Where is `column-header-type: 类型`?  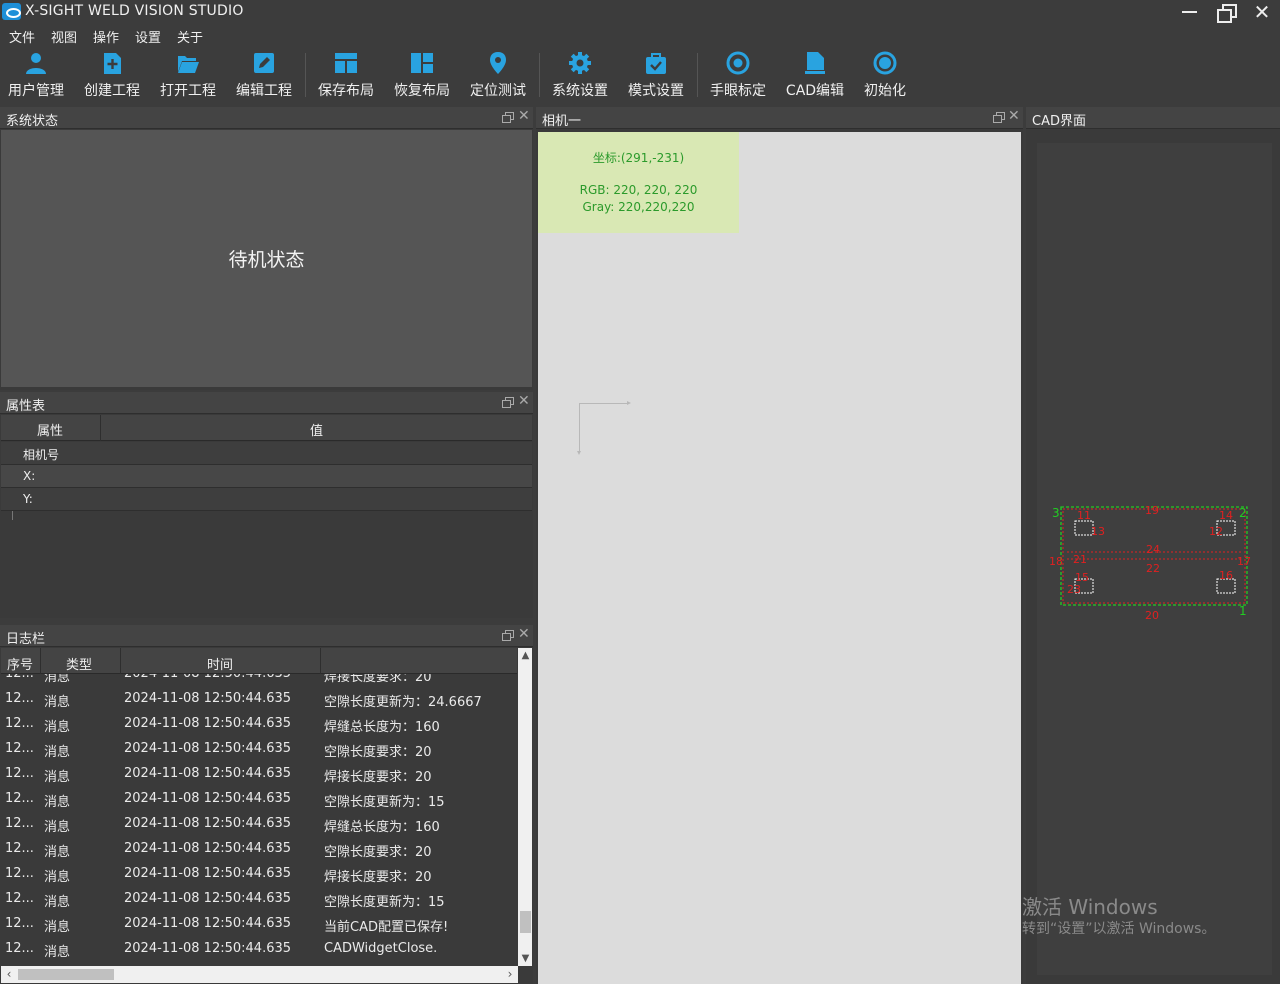
column-header-type: 类型 is located at coordinates (79, 663).